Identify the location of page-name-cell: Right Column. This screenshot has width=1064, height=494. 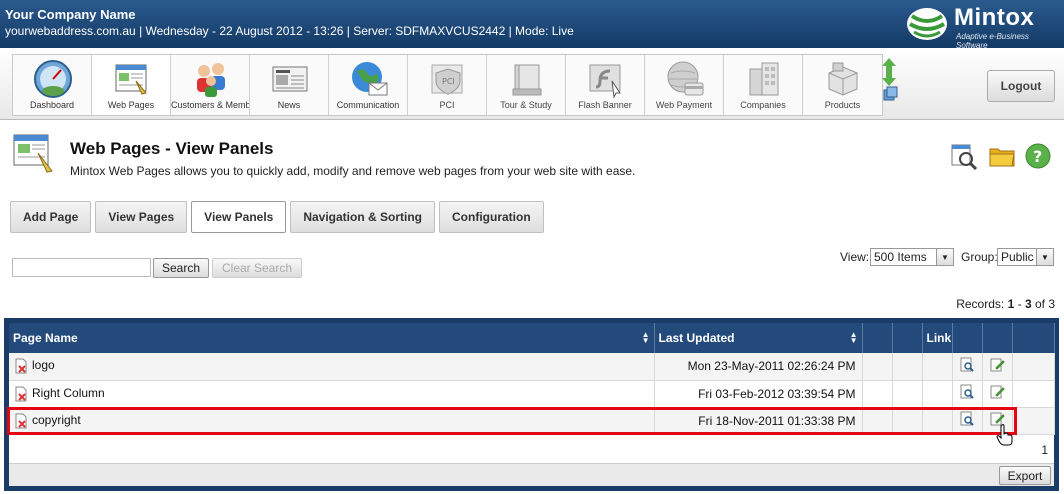
(332, 394).